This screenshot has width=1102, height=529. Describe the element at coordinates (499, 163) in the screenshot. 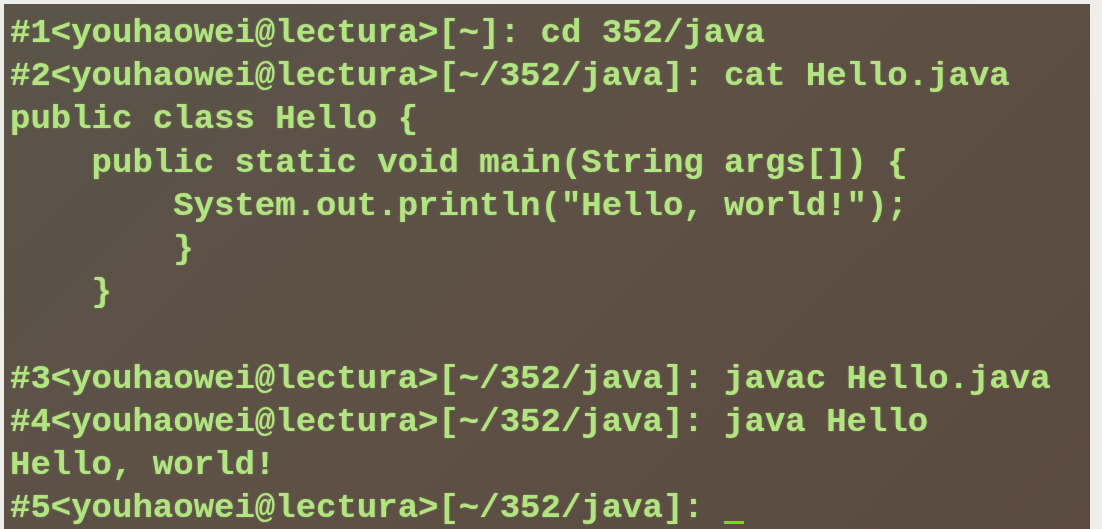

I see `terminal-line: public static void main(String args[]) {` at that location.